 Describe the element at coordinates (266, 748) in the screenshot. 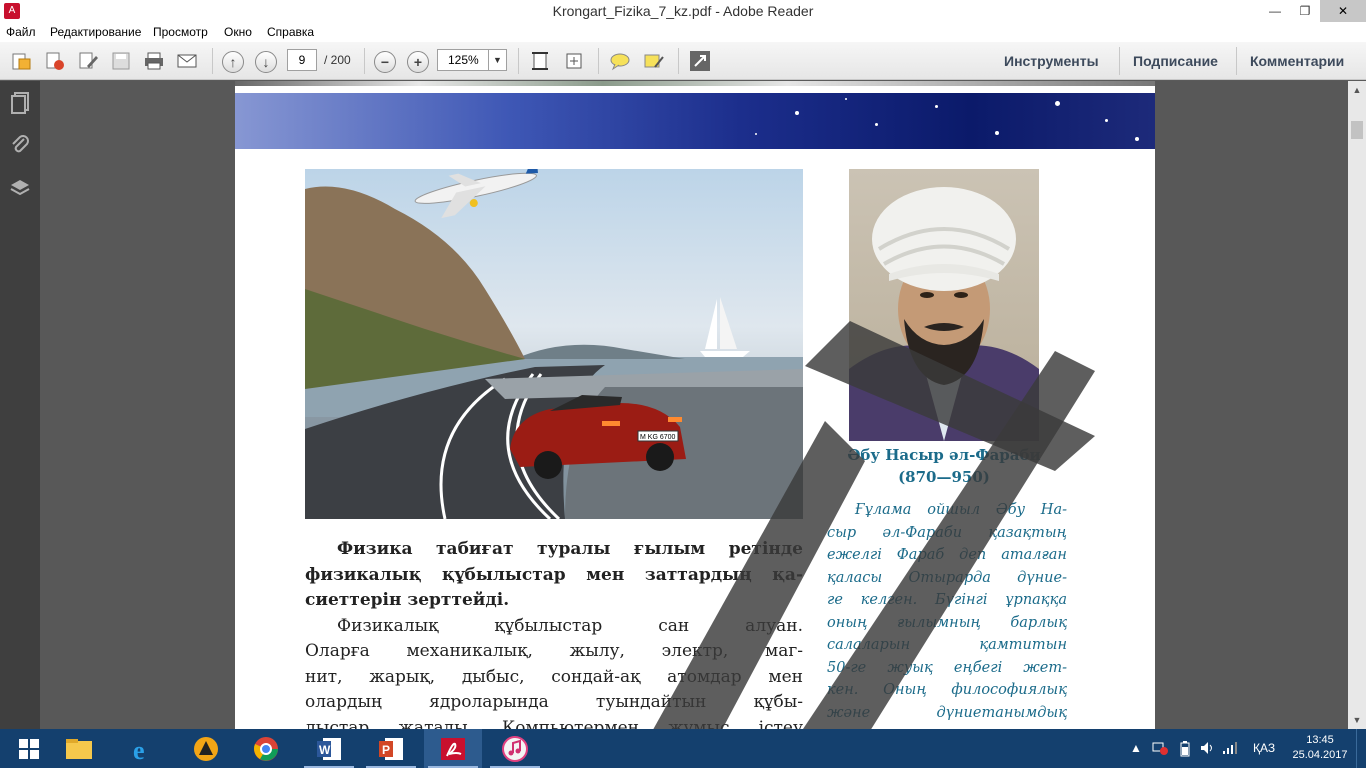

I see `chrome-icon` at that location.